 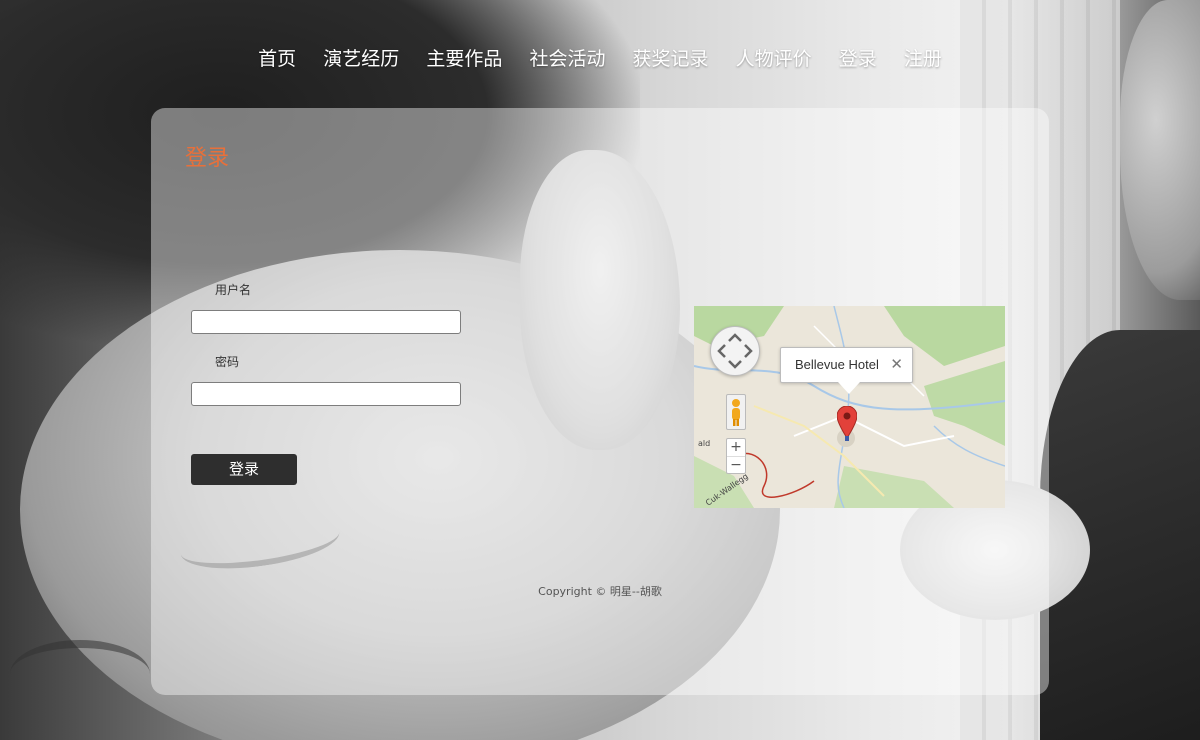 What do you see at coordinates (233, 290) in the screenshot?
I see `username-label: 用户名` at bounding box center [233, 290].